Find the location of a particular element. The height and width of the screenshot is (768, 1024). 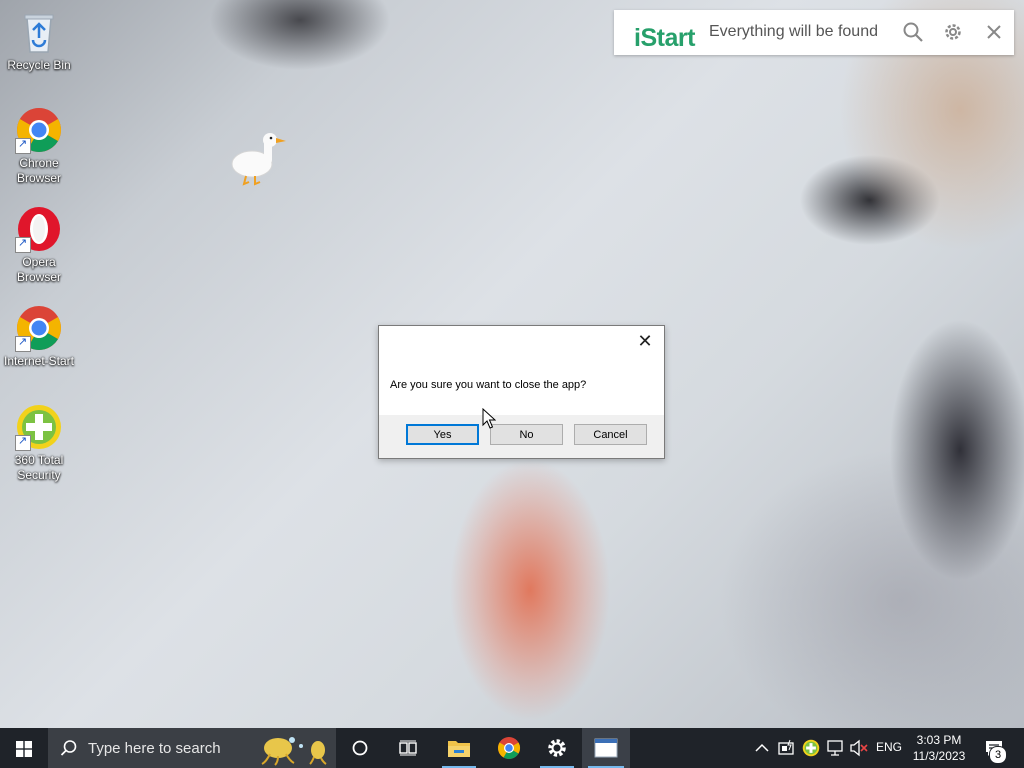

cortana-button is located at coordinates (360, 748).